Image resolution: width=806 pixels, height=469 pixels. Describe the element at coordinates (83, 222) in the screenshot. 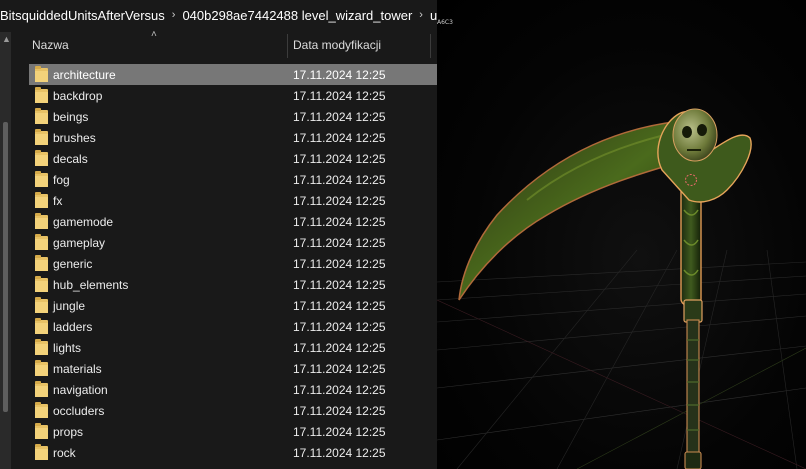

I see `folder-name: gamemode` at that location.